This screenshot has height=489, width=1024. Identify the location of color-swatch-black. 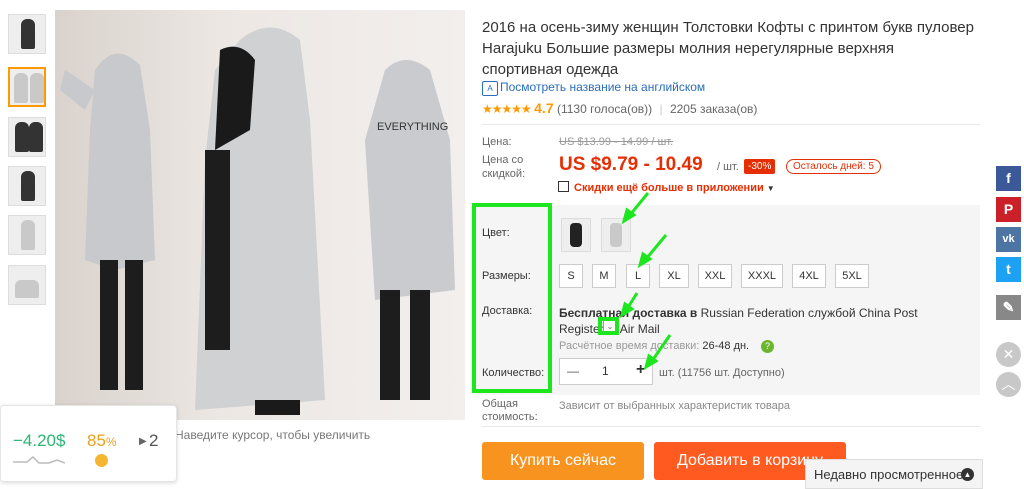
(576, 235).